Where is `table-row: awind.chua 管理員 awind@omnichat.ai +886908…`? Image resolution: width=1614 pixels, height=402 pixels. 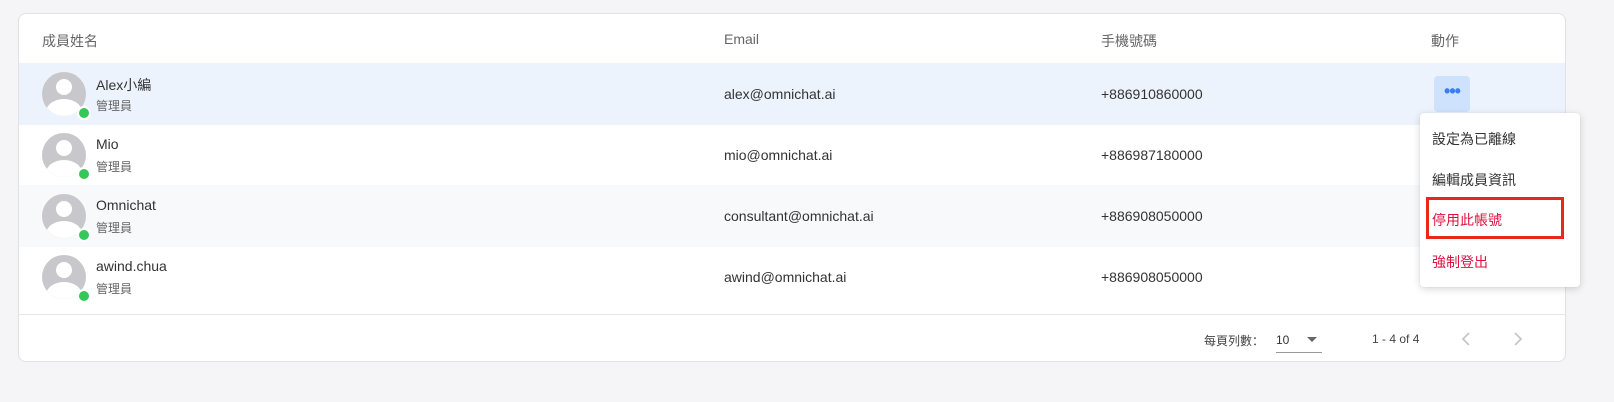 table-row: awind.chua 管理員 awind@omnichat.ai +886908… is located at coordinates (792, 277).